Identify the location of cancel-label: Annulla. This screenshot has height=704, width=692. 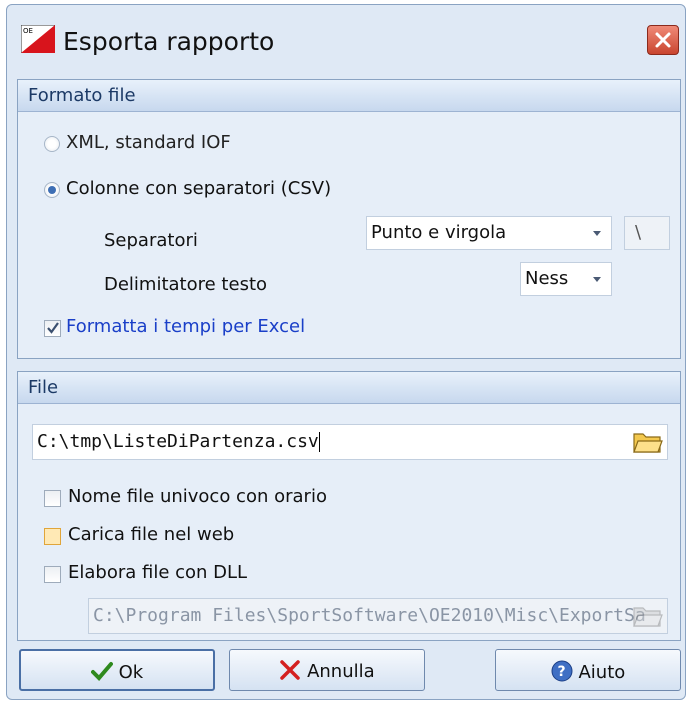
(341, 671).